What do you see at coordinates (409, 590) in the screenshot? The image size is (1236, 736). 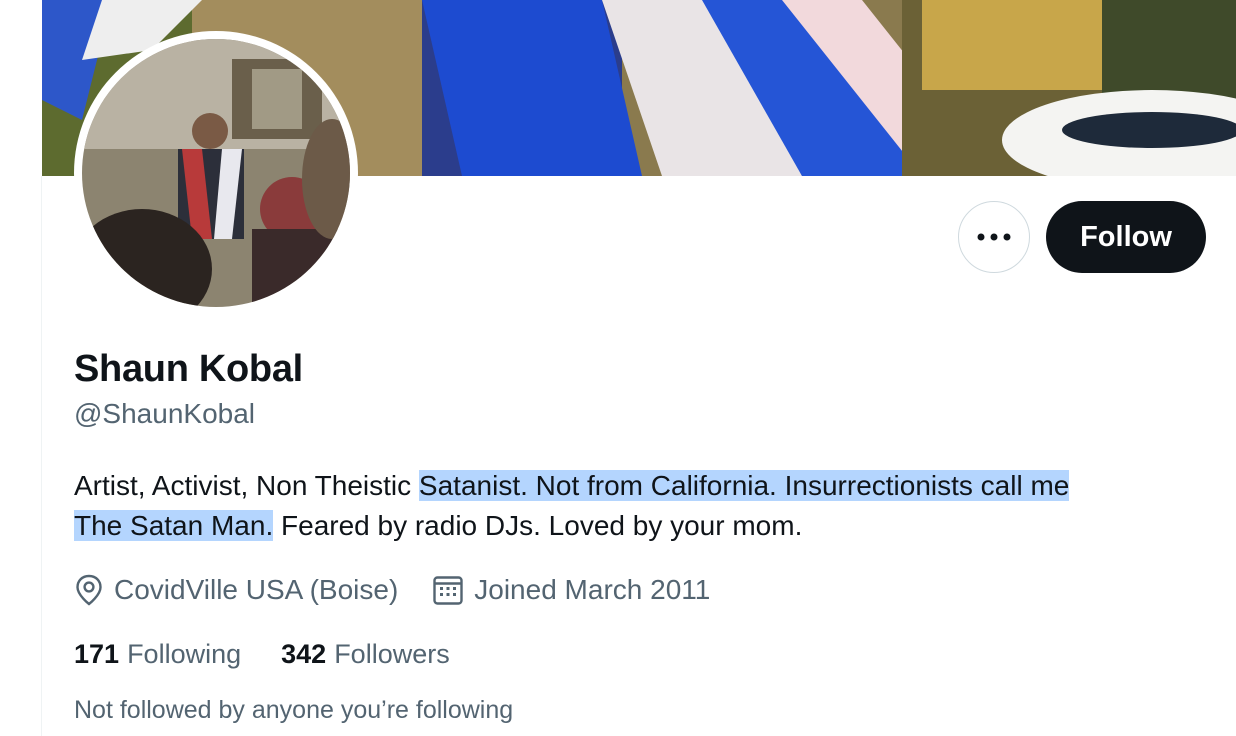 I see `profile-meta: CovidVille USA (Boise) Joined March 2011` at bounding box center [409, 590].